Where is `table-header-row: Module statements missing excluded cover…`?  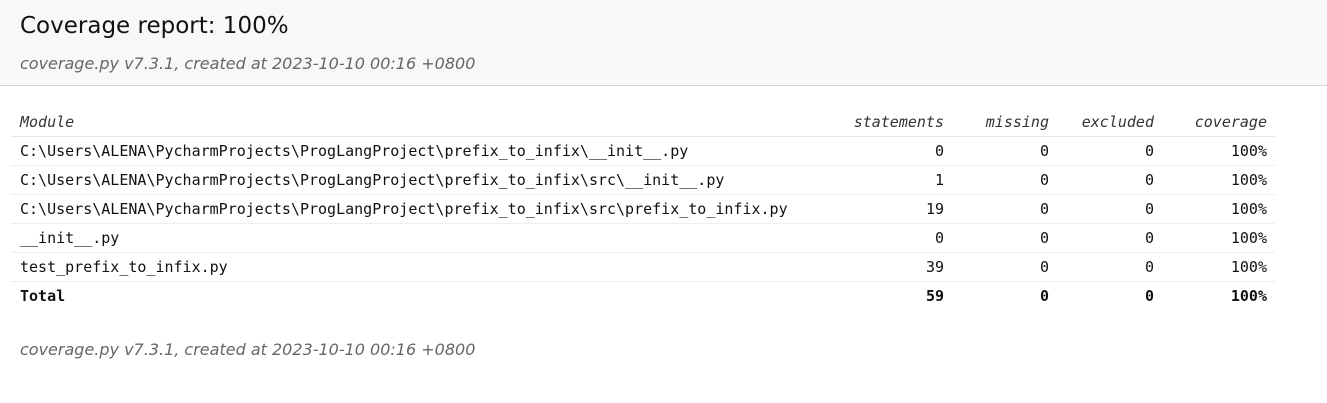 table-header-row: Module statements missing excluded cover… is located at coordinates (643, 122).